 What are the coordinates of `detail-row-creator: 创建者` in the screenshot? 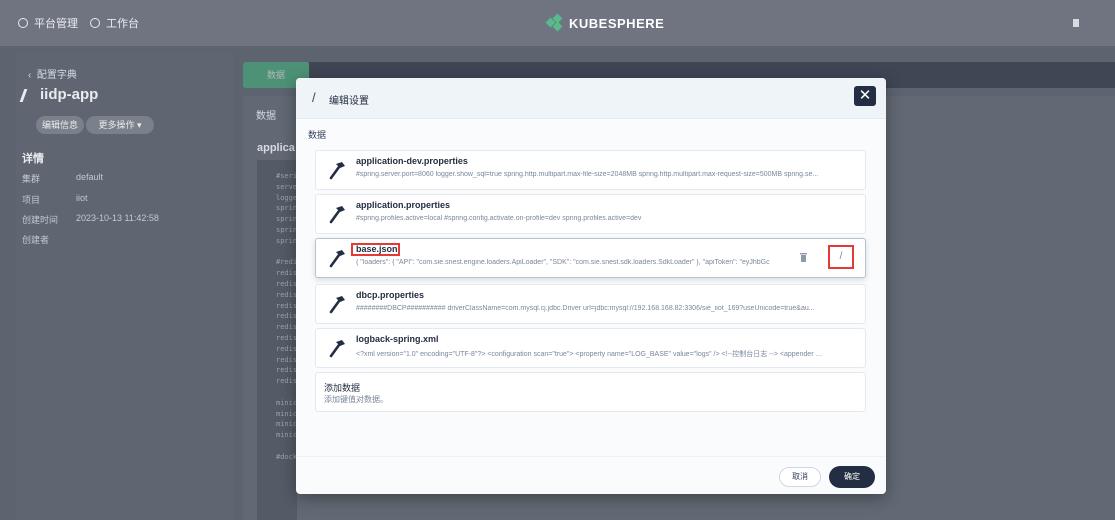 It's located at (122, 239).